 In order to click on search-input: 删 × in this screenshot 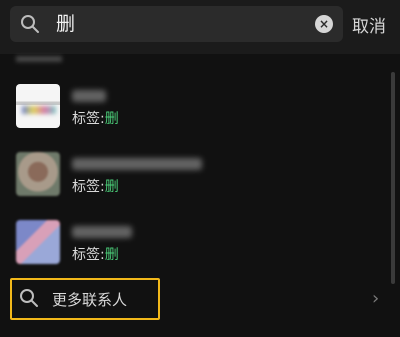, I will do `click(176, 24)`.